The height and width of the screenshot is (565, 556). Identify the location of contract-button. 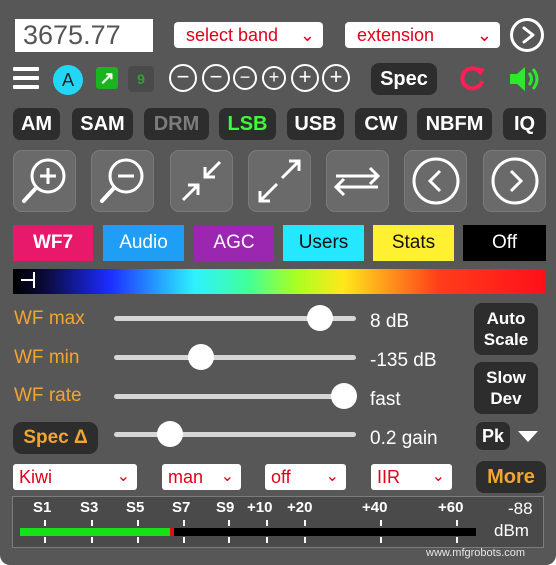
(201, 181).